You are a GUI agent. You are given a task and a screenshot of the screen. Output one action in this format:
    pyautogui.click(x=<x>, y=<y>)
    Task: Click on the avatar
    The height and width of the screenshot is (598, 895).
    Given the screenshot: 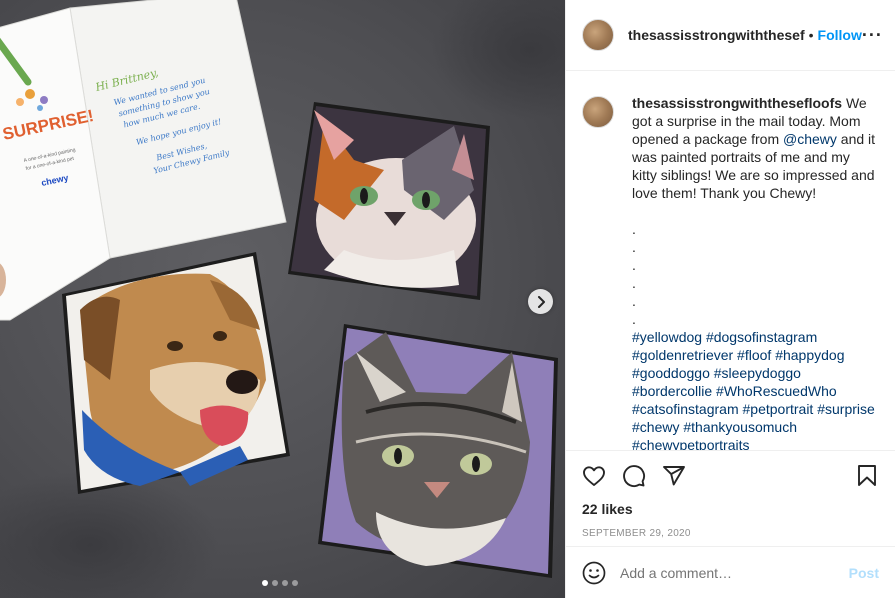 What is the action you would take?
    pyautogui.click(x=598, y=35)
    